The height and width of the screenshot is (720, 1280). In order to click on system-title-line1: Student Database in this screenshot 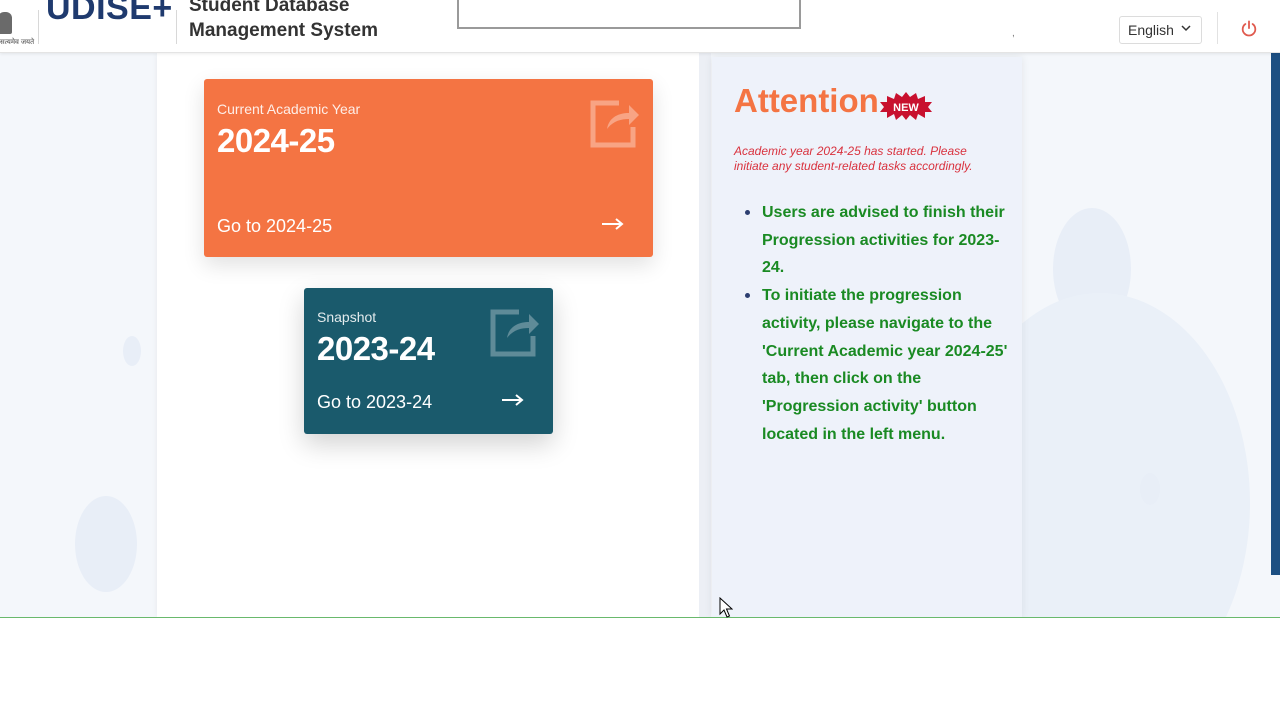, I will do `click(269, 8)`.